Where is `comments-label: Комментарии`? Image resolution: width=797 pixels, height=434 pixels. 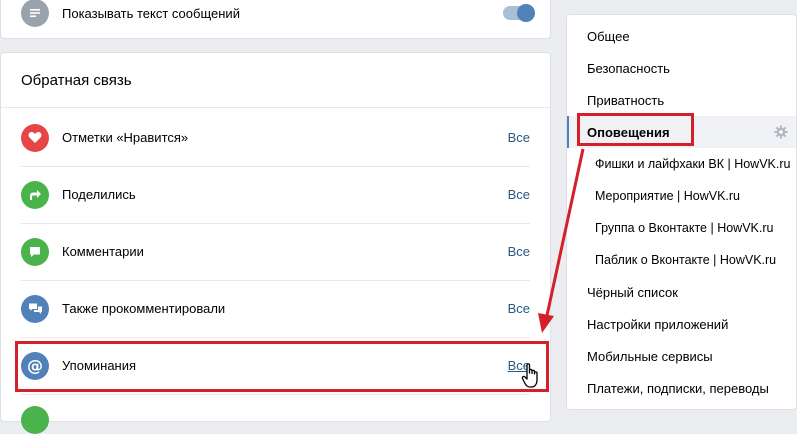
comments-label: Комментарии is located at coordinates (103, 251).